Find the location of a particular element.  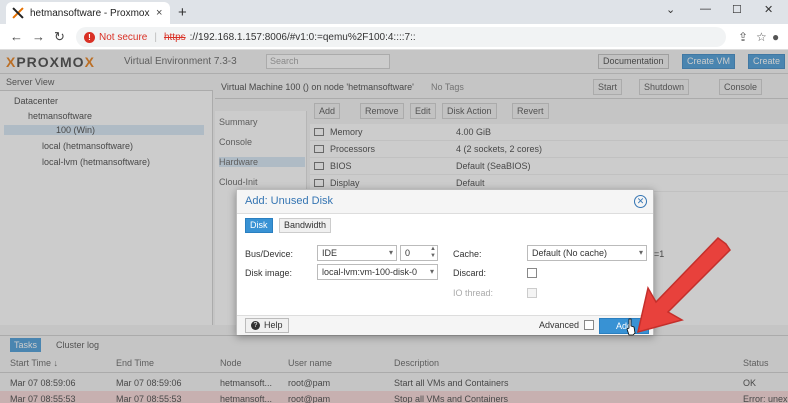

cache-label: Cache: is located at coordinates (467, 254).